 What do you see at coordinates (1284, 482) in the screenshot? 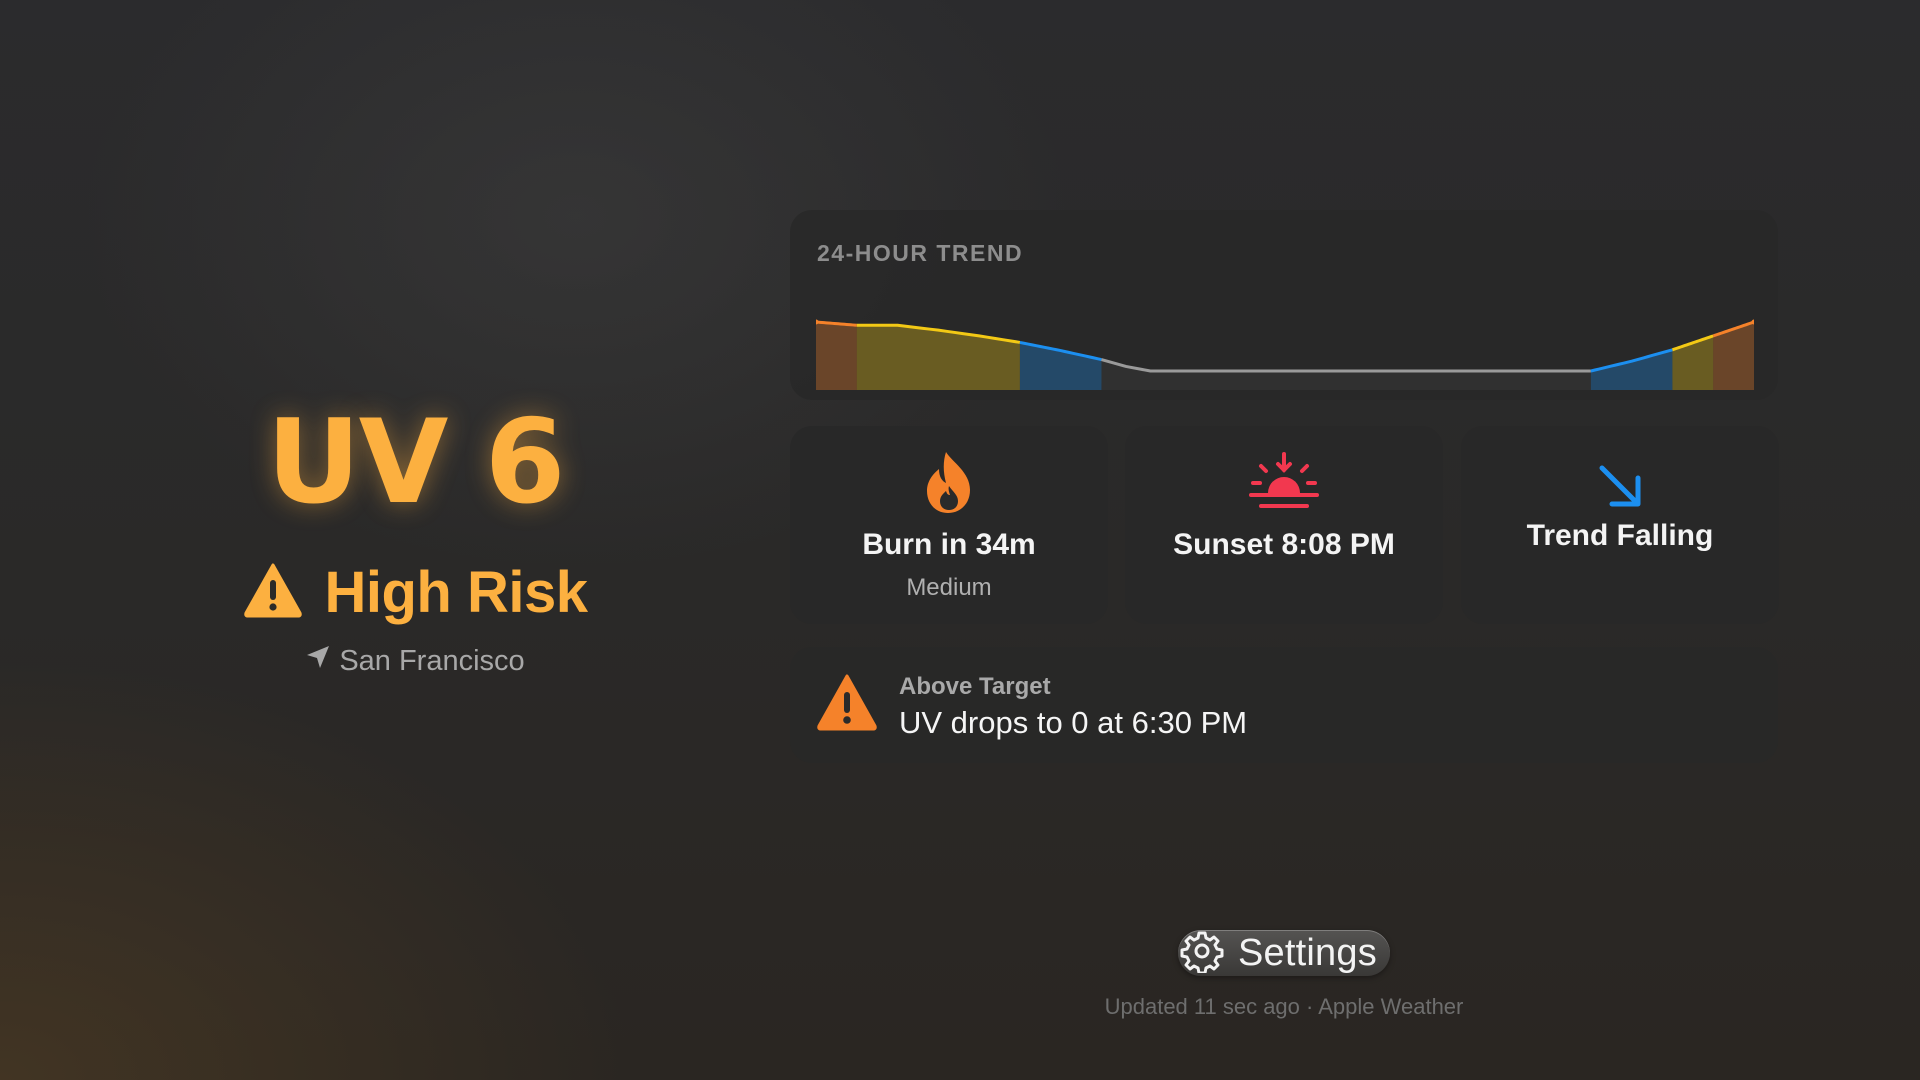
I see `sunset-icon` at bounding box center [1284, 482].